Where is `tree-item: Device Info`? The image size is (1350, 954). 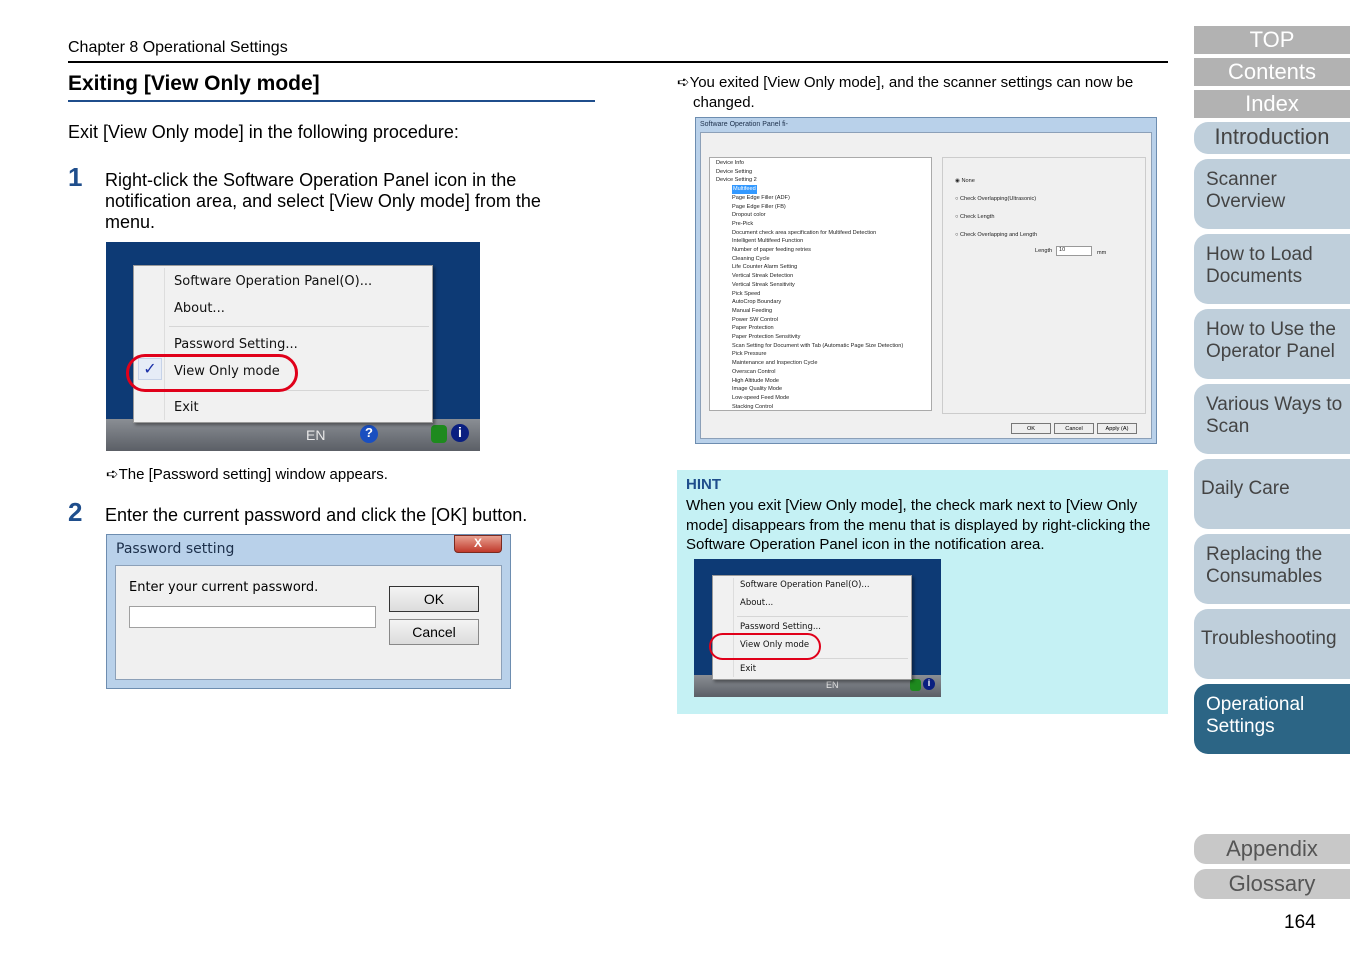 tree-item: Device Info is located at coordinates (820, 163).